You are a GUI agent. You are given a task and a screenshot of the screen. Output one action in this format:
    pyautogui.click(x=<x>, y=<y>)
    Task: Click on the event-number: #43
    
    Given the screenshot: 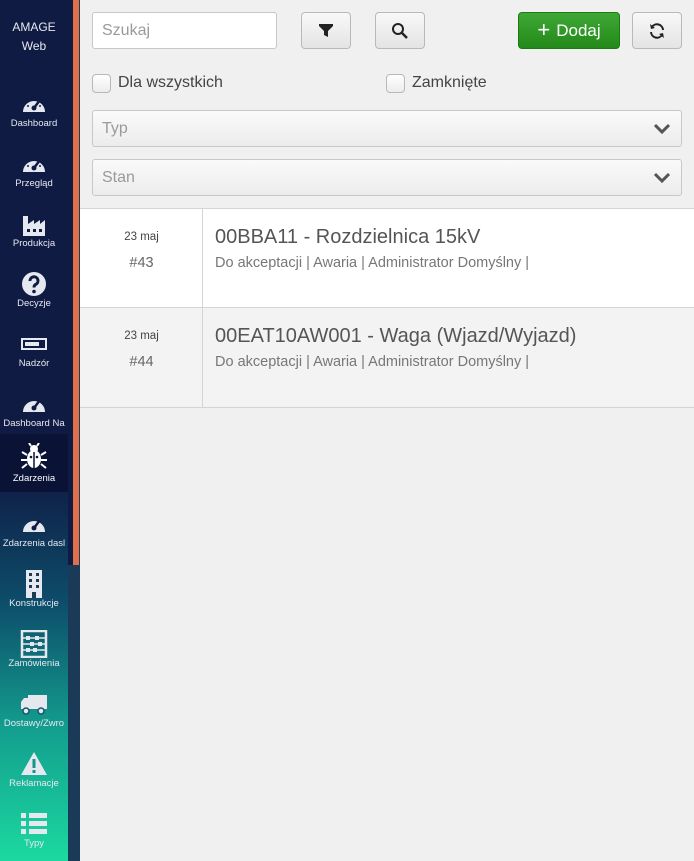 What is the action you would take?
    pyautogui.click(x=141, y=263)
    